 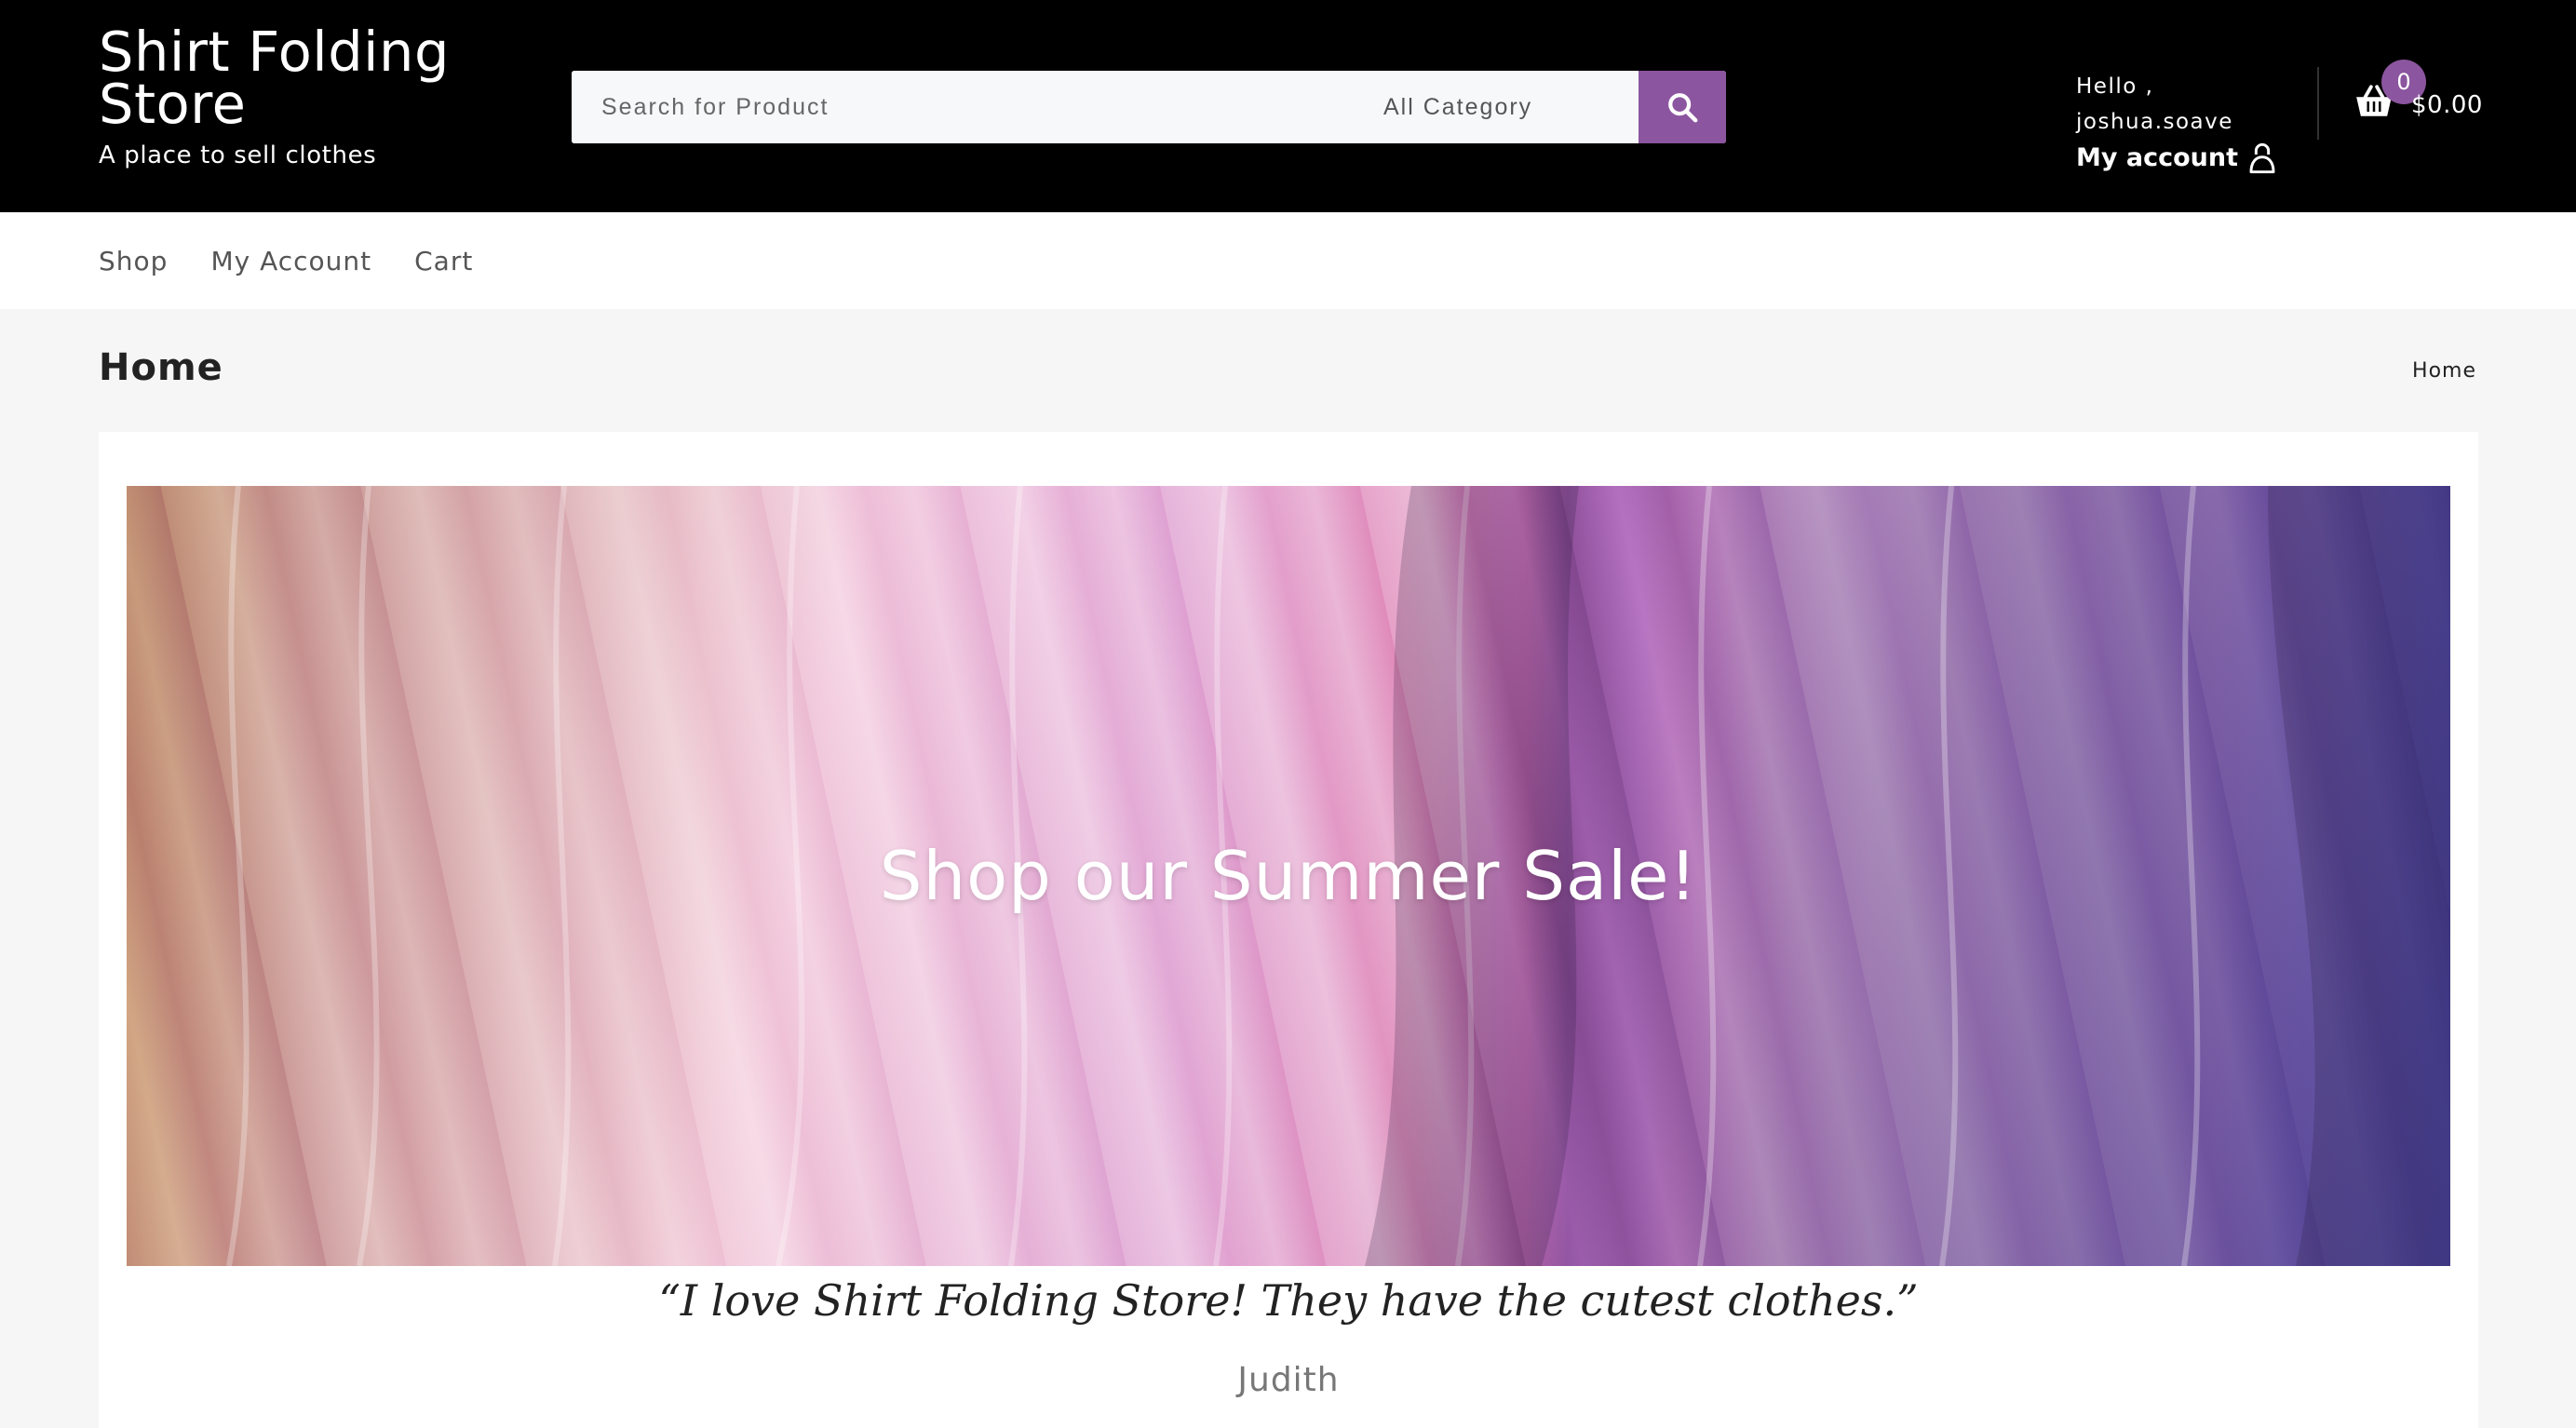 I want to click on search-input, so click(x=970, y=107).